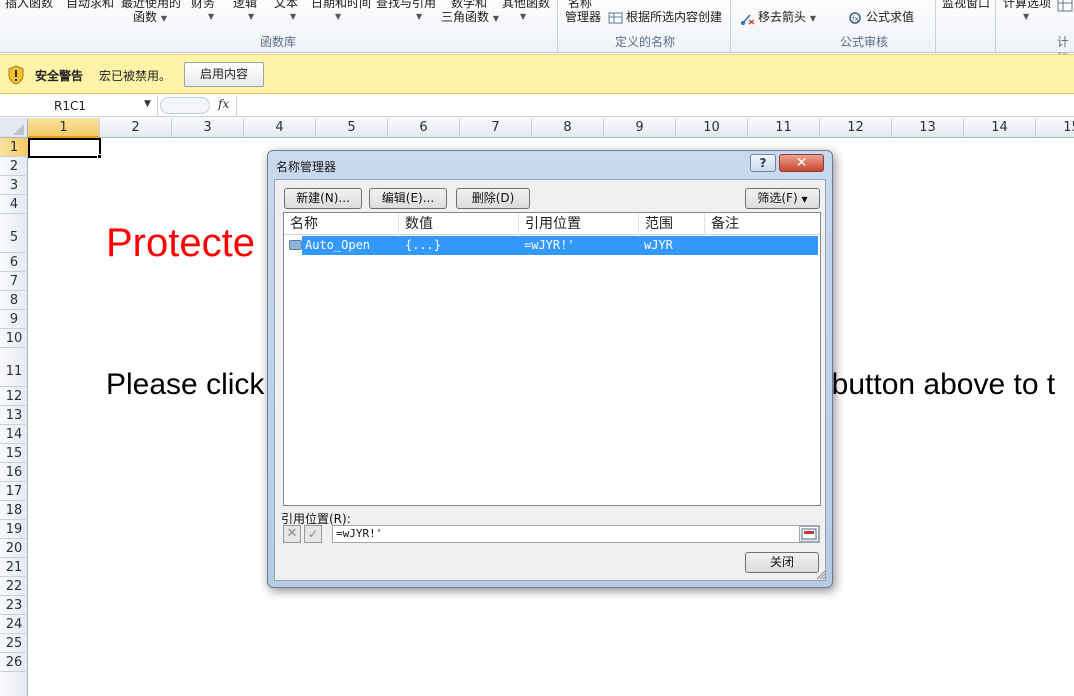 Image resolution: width=1074 pixels, height=696 pixels. I want to click on trig-functions-dropdown: 三角函数 ▼, so click(470, 16).